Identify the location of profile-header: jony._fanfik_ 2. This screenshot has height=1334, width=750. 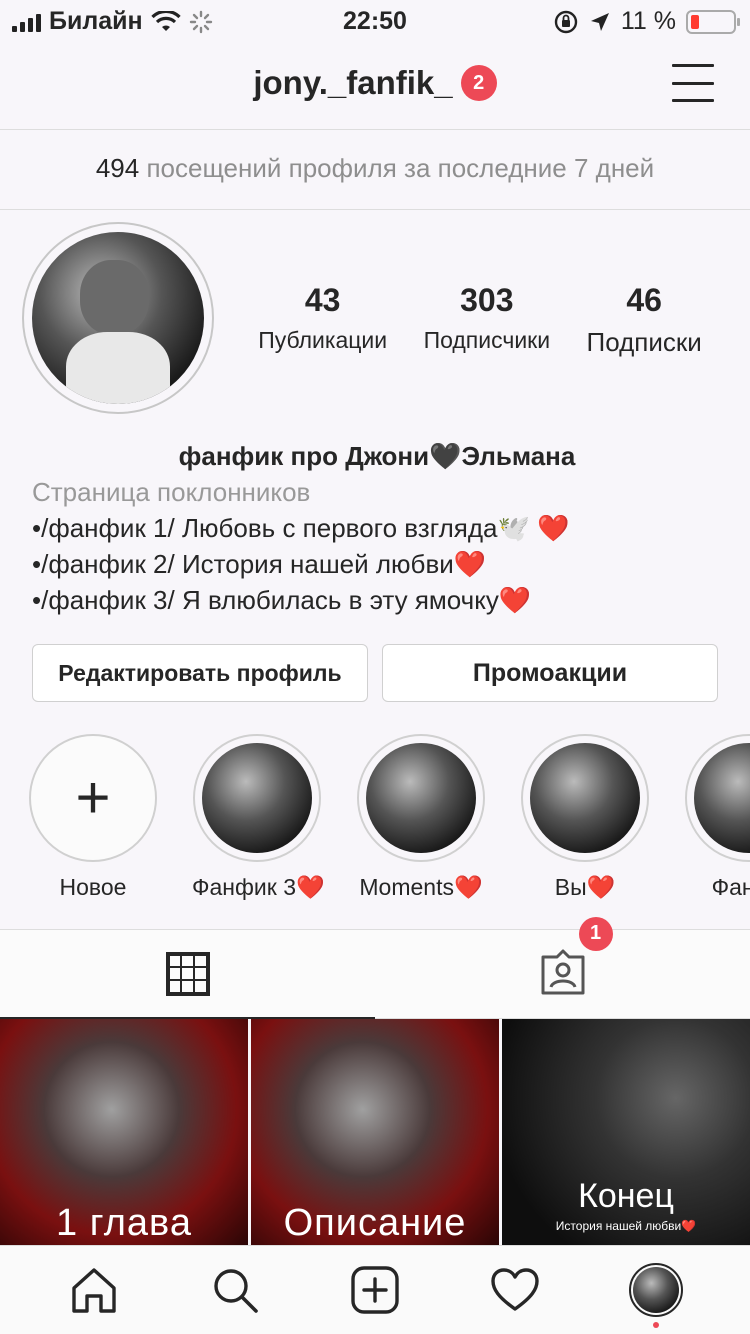
(375, 85).